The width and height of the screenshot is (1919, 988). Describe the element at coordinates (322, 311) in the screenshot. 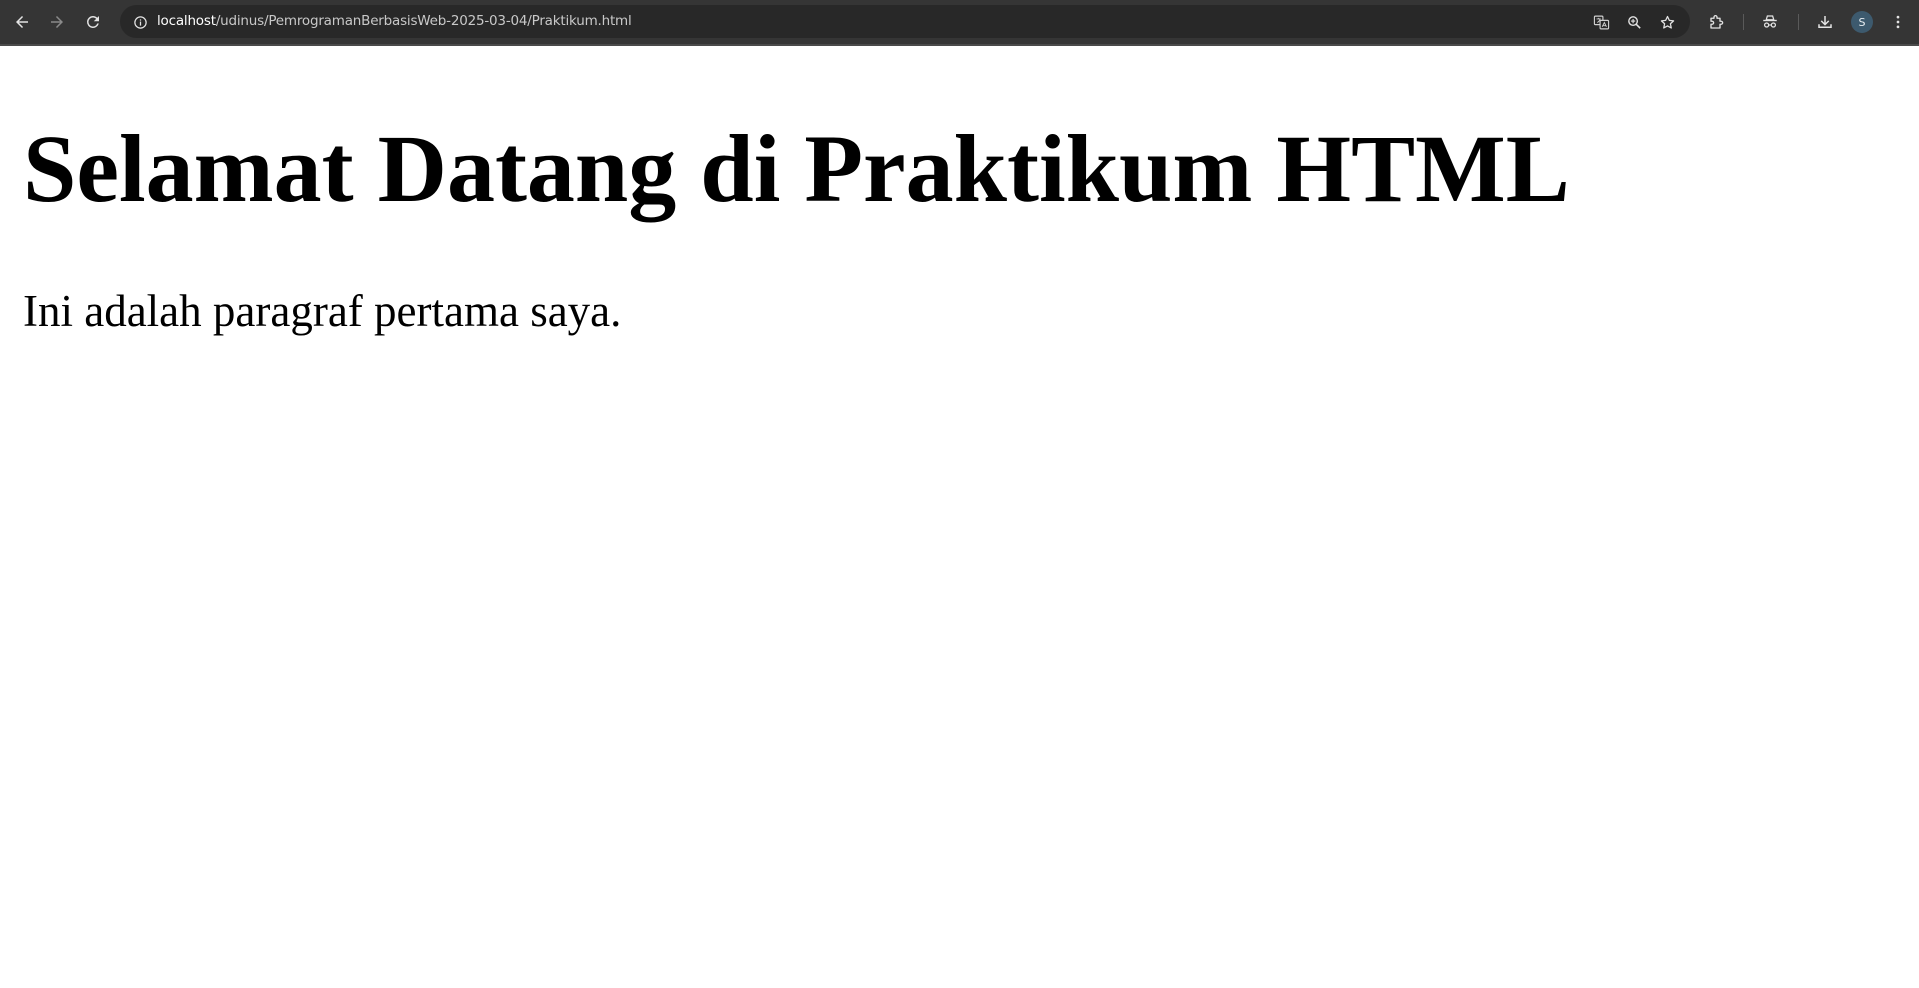

I see `page-paragraph: Ini adalah paragraf pertama saya.` at that location.